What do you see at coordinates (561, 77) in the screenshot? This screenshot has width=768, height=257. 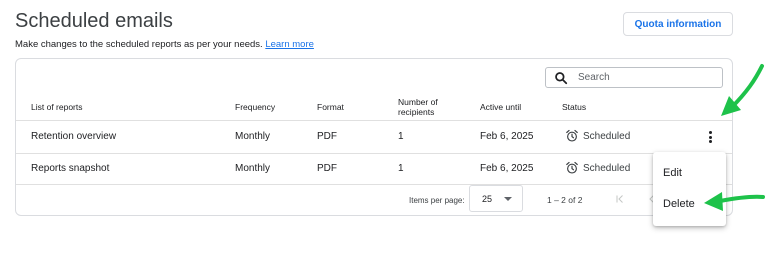 I see `search-icon` at bounding box center [561, 77].